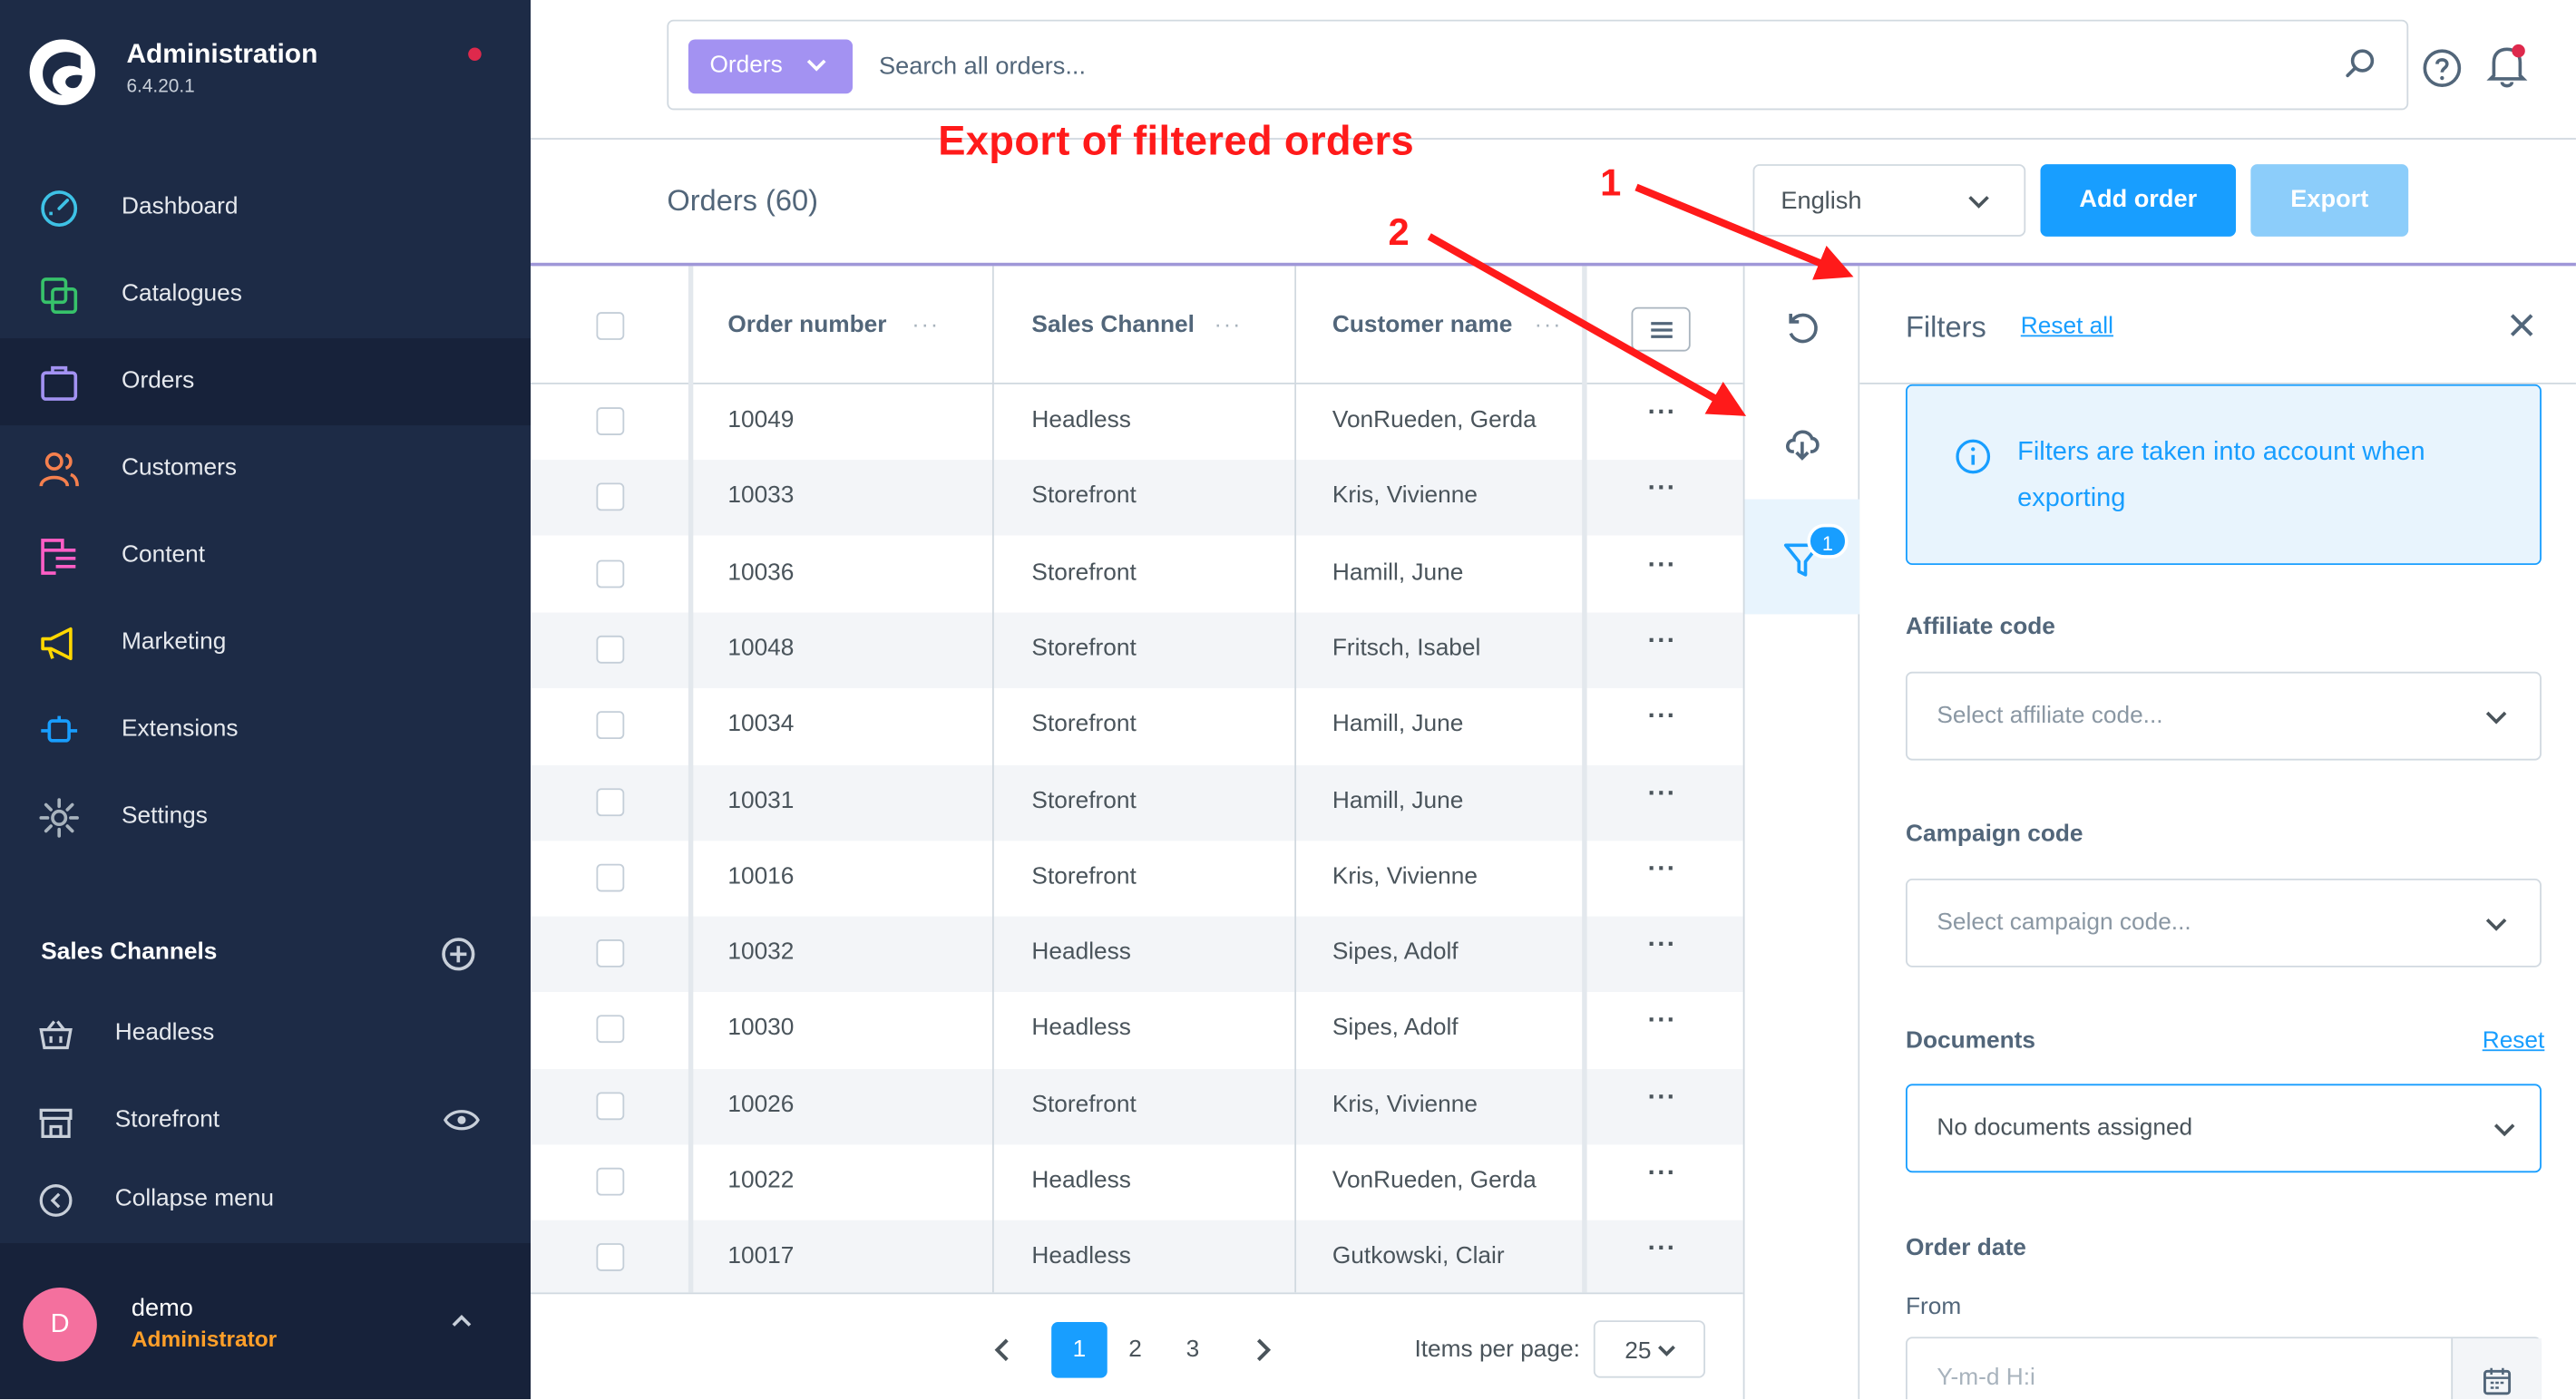 The width and height of the screenshot is (2576, 1400). I want to click on search-icon, so click(2361, 64).